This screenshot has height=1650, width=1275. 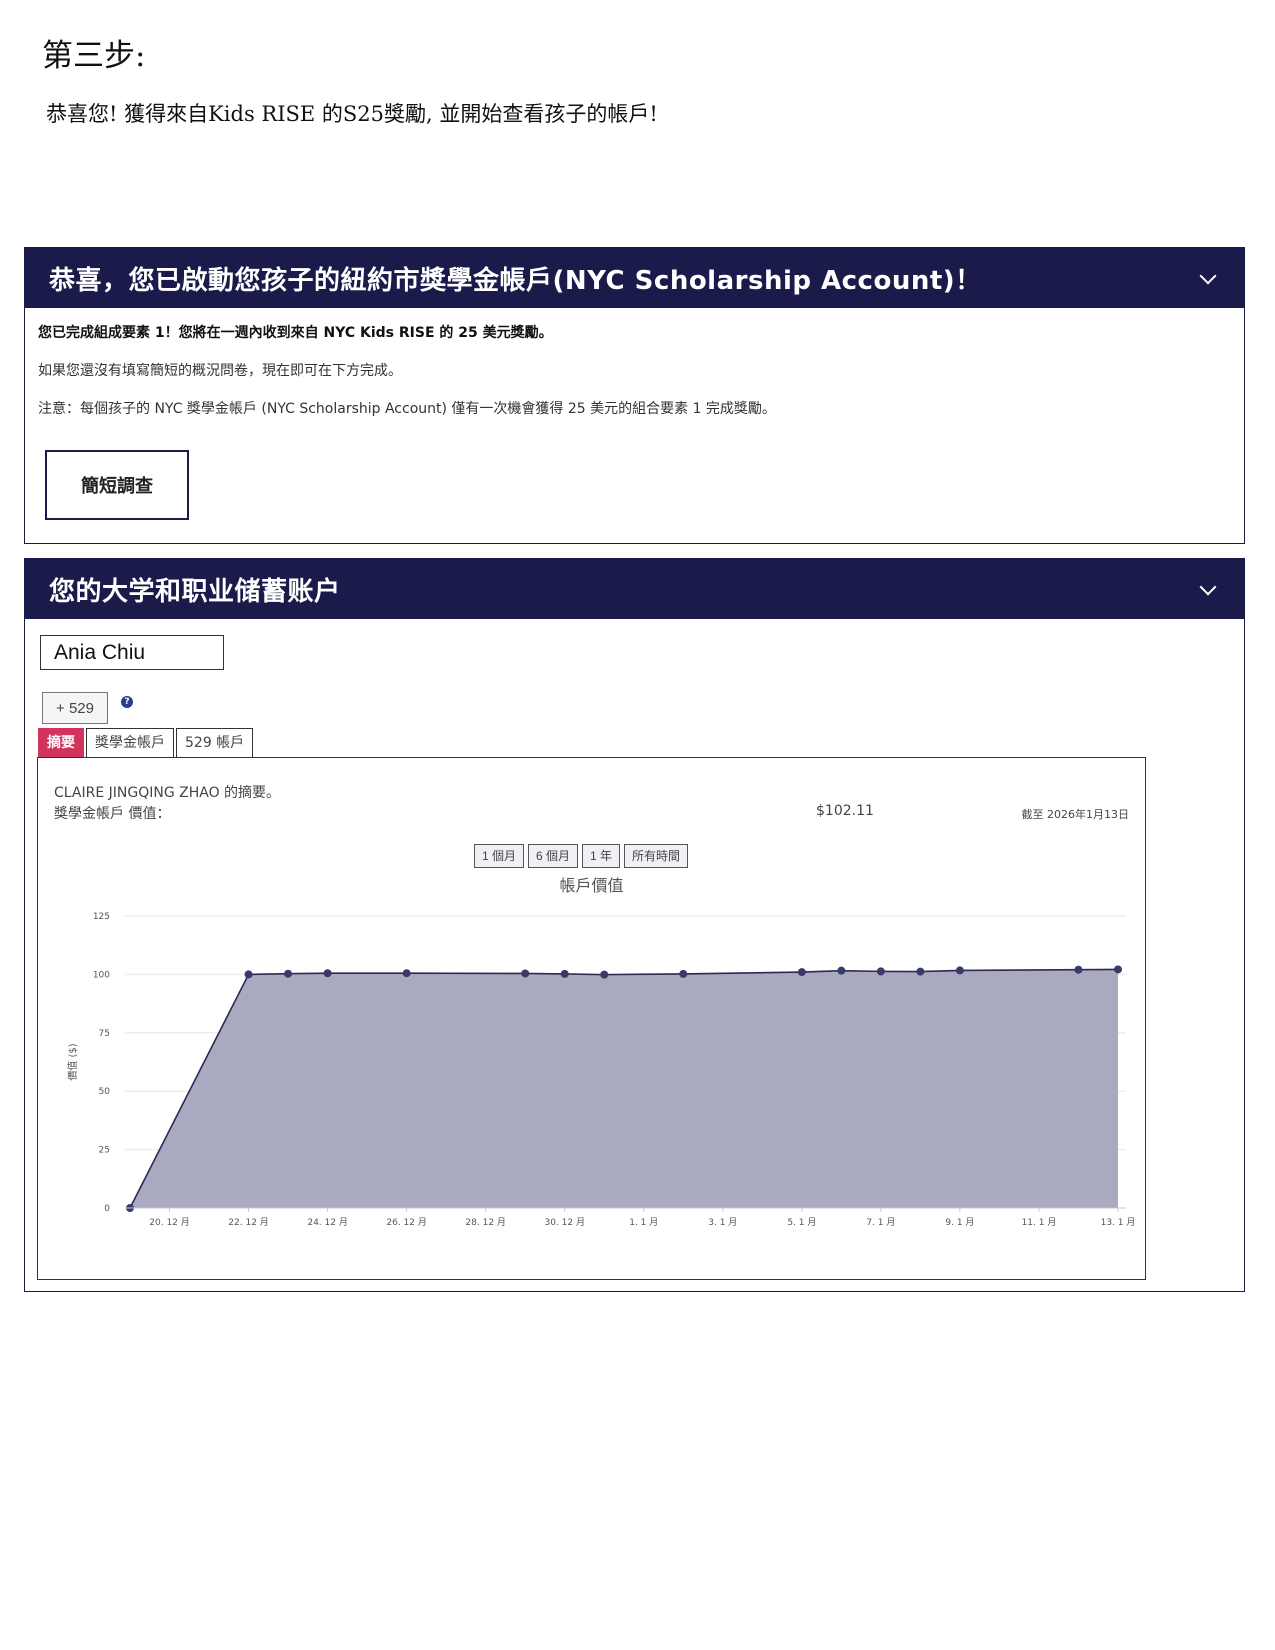 What do you see at coordinates (406, 1222) in the screenshot?
I see `x-tick-label: 26. 12 月` at bounding box center [406, 1222].